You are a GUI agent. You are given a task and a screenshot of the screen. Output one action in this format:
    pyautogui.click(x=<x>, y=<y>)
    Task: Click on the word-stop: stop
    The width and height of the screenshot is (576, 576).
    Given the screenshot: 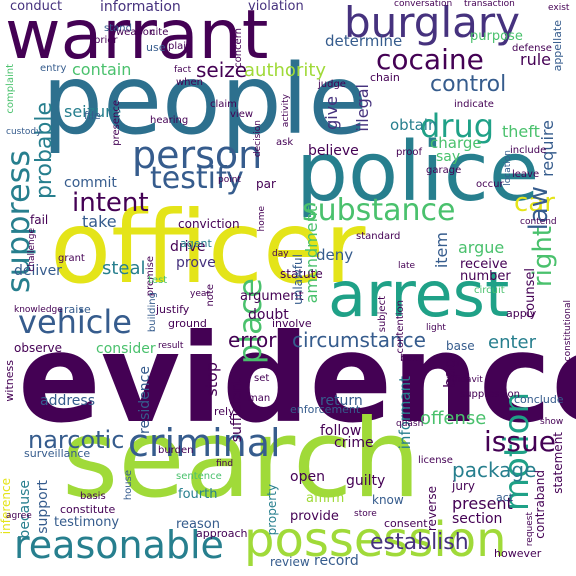 What is the action you would take?
    pyautogui.click(x=211, y=379)
    